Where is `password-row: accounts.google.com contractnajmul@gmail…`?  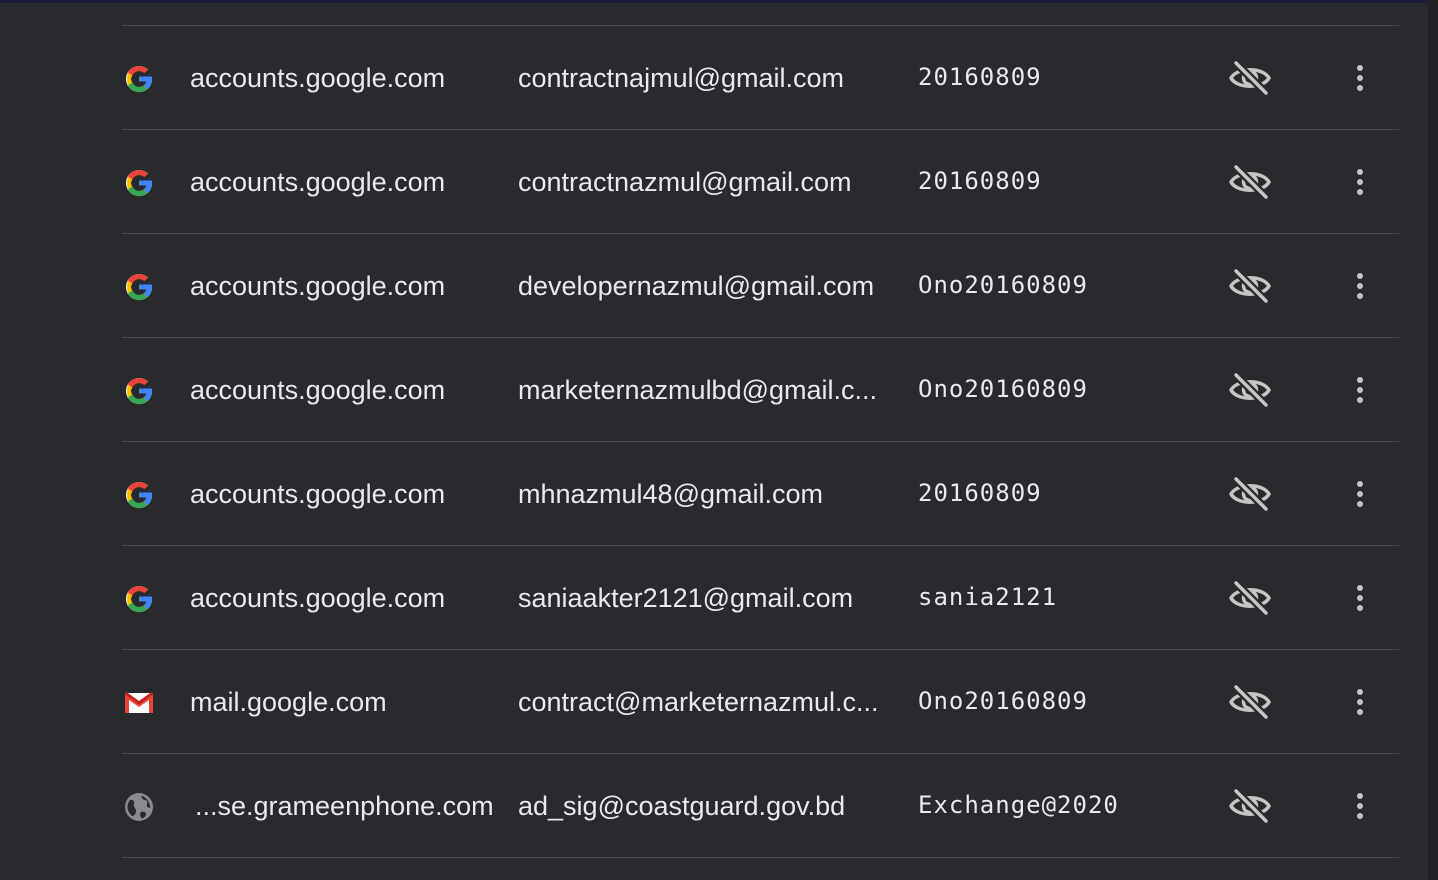
password-row: accounts.google.com contractnajmul@gmail… is located at coordinates (760, 77).